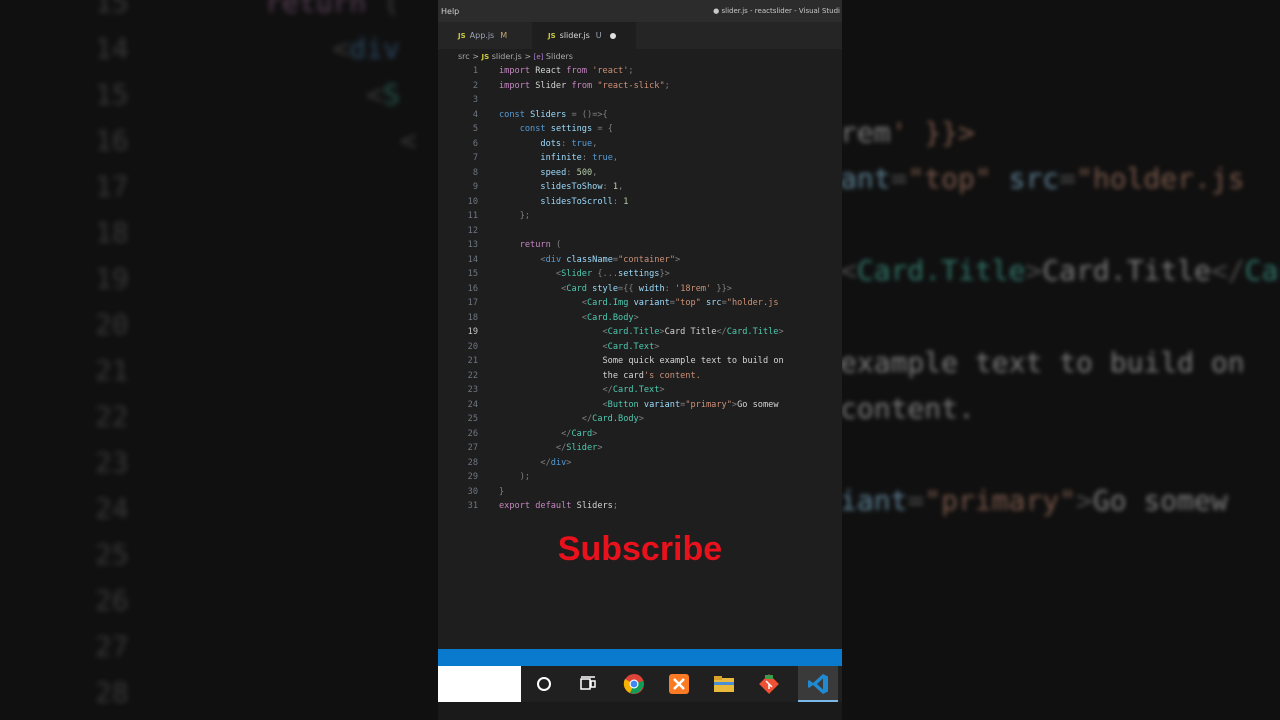 This screenshot has height=720, width=1280. Describe the element at coordinates (640, 492) in the screenshot. I see `code-line: 30}` at that location.